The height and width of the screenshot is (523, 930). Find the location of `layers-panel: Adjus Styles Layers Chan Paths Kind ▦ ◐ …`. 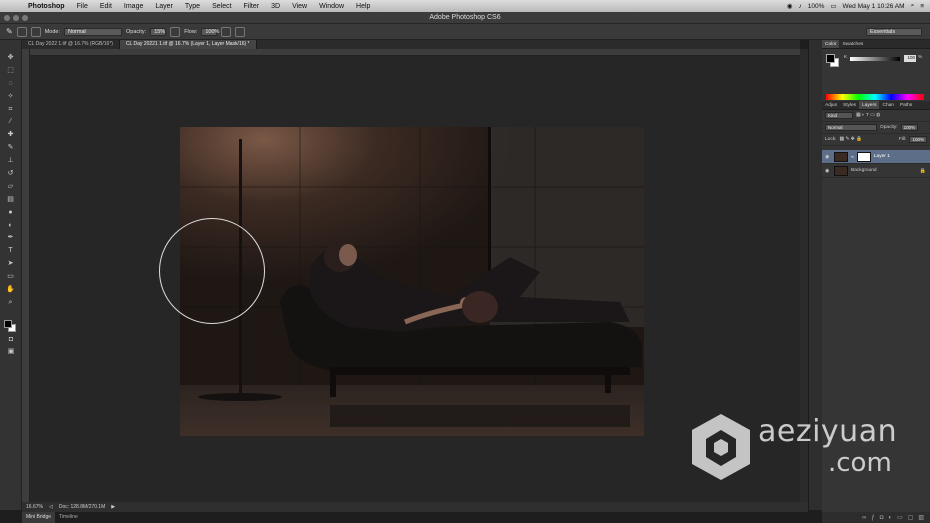

layers-panel: Adjus Styles Layers Chan Paths Kind ▦ ◐ … is located at coordinates (876, 139).